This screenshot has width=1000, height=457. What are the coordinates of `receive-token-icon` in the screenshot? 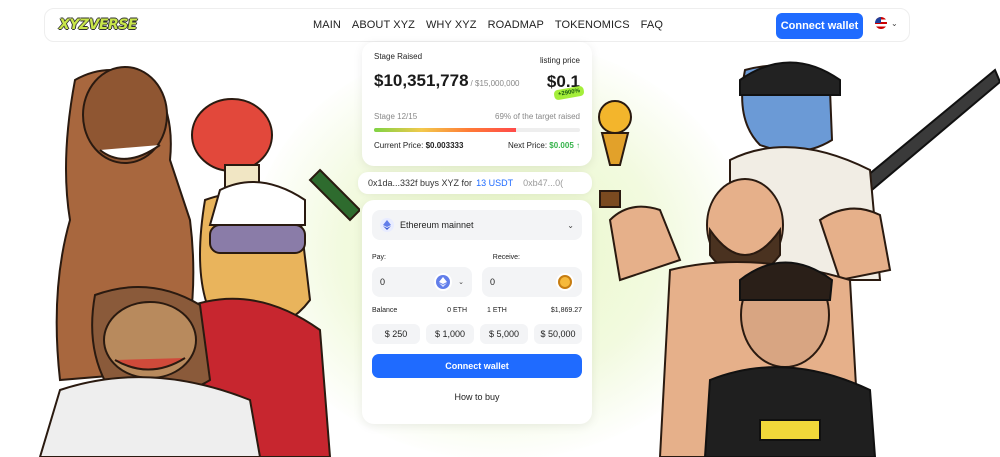 It's located at (565, 282).